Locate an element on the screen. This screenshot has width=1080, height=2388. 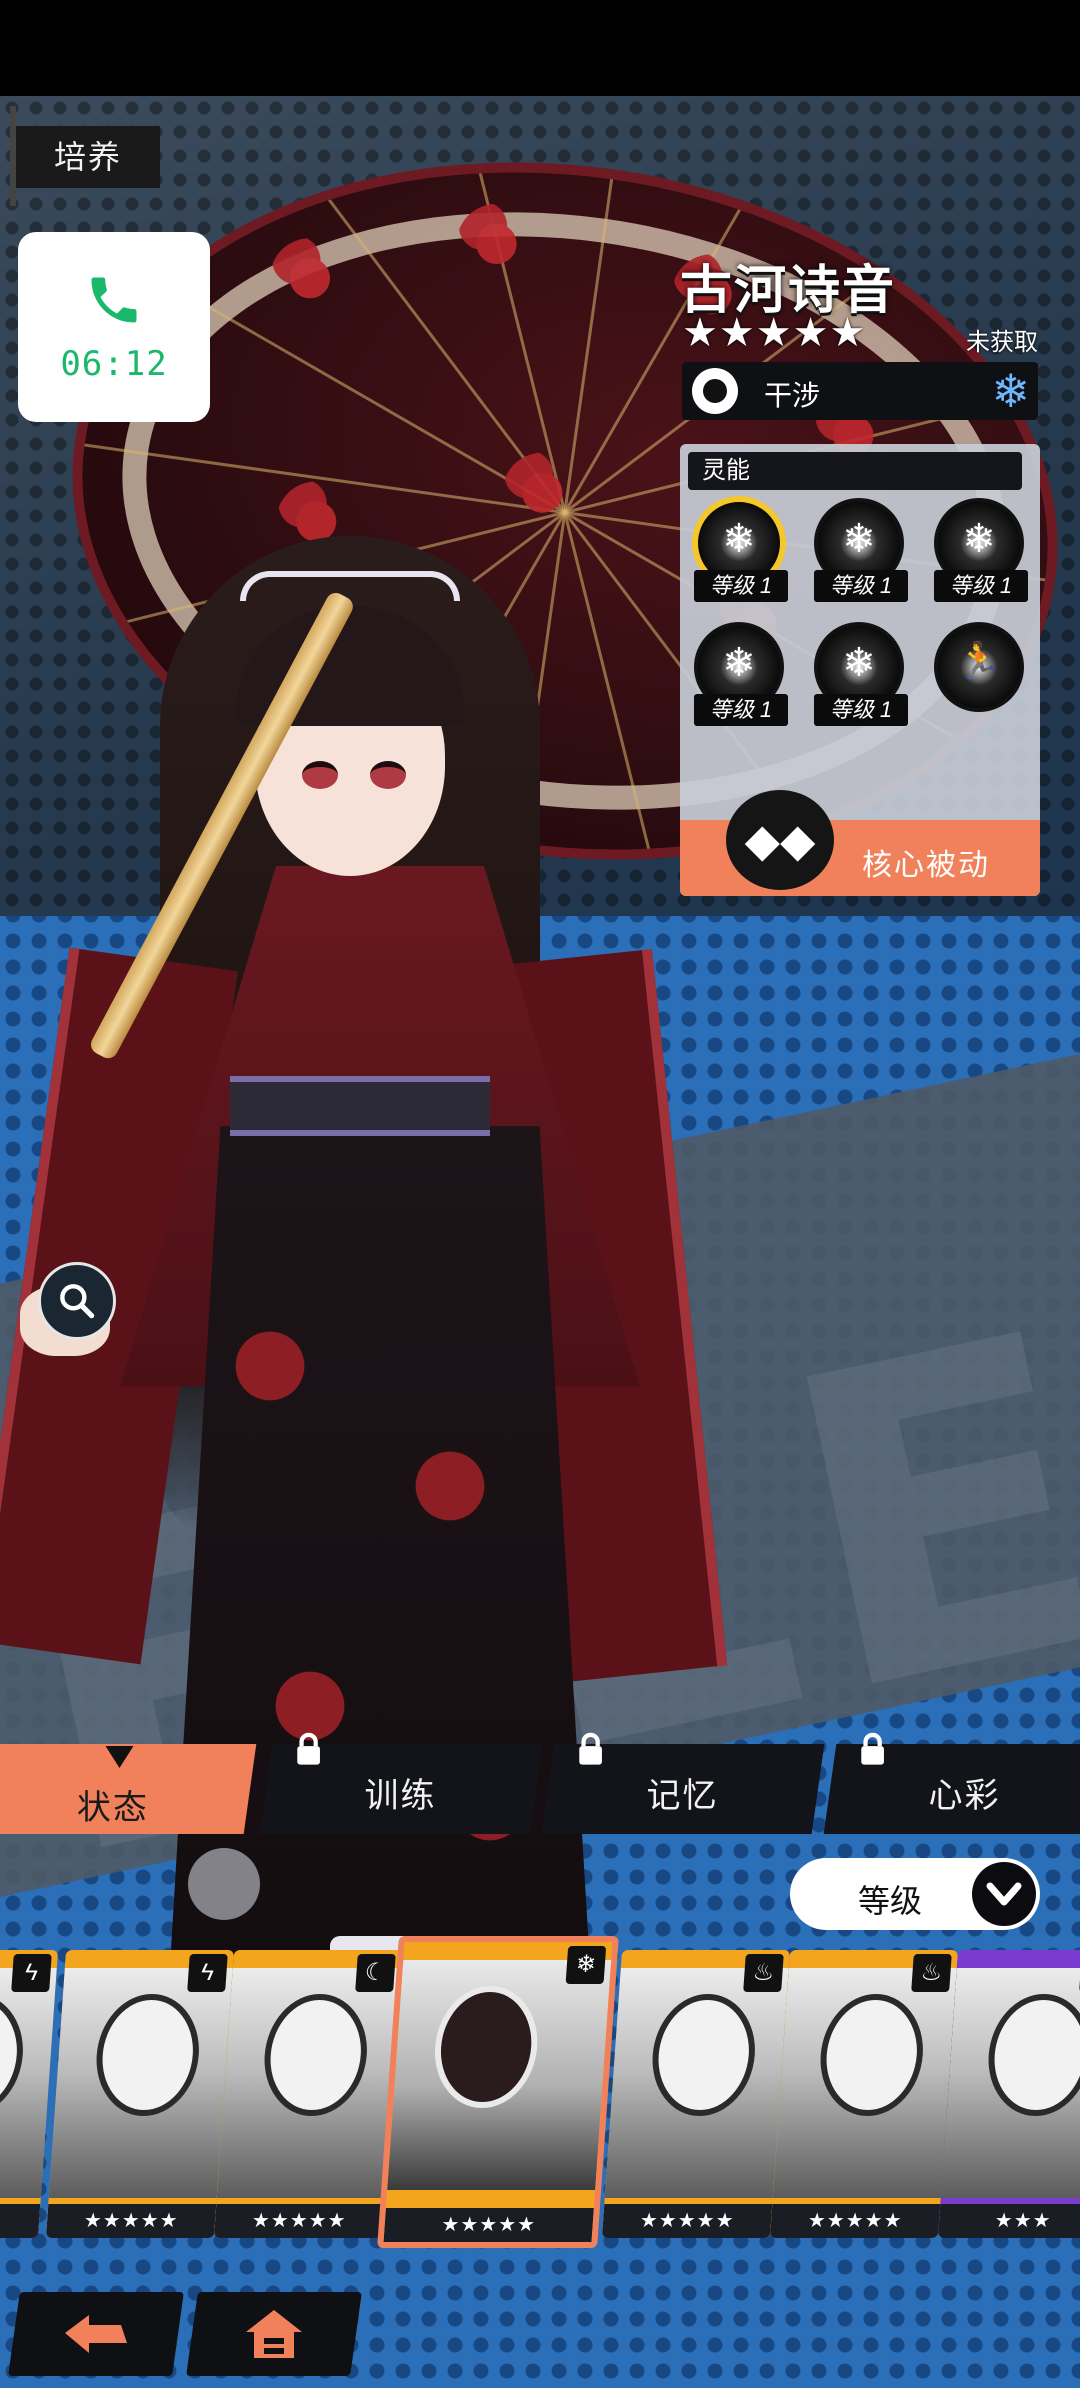
dodge-icon is located at coordinates (979, 667).